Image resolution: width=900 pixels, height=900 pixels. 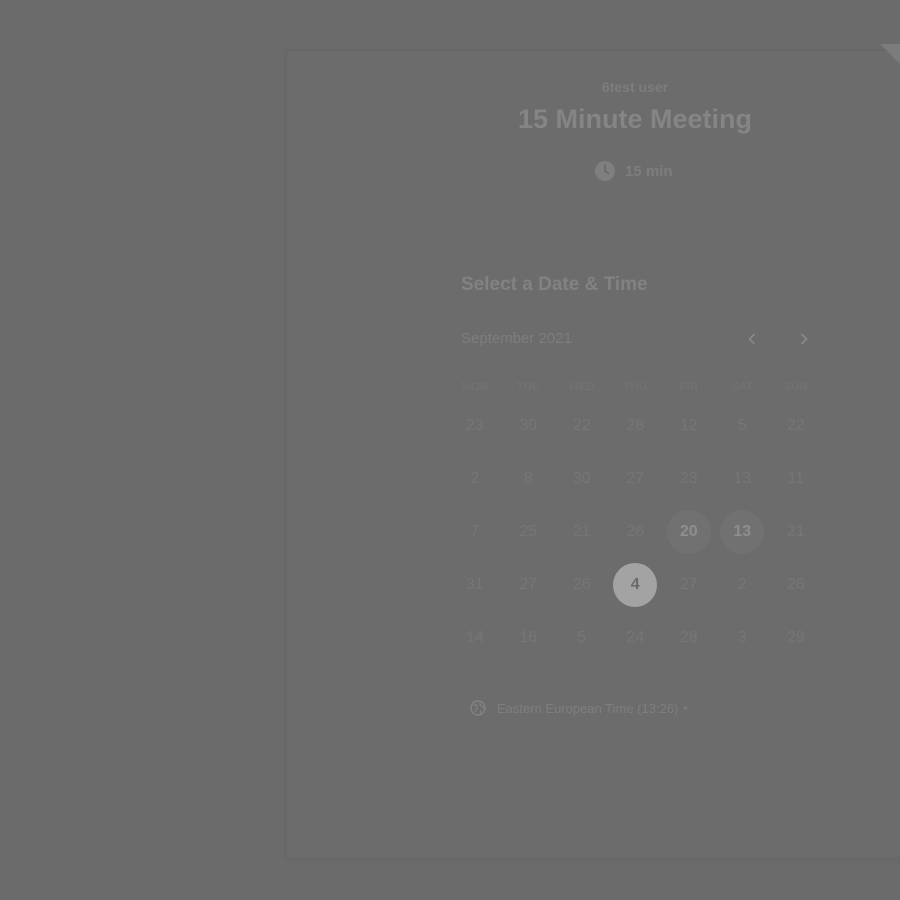 I want to click on select-date-heading: Select a Date & Time, so click(x=554, y=284).